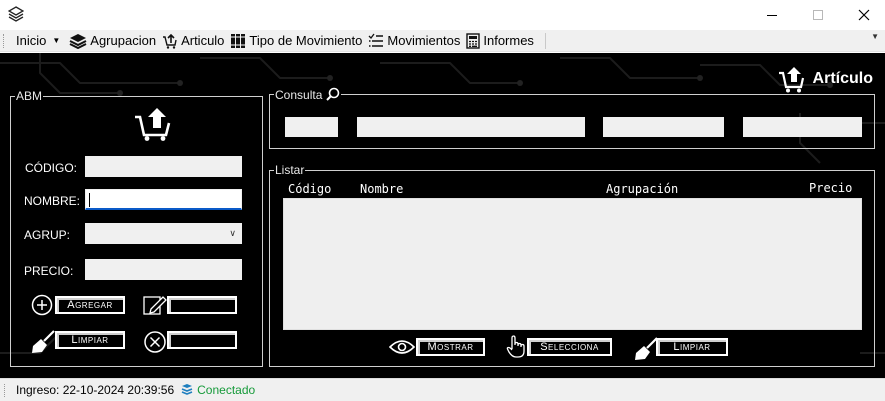 This screenshot has width=885, height=401. I want to click on abm-legend: ABM, so click(29, 96).